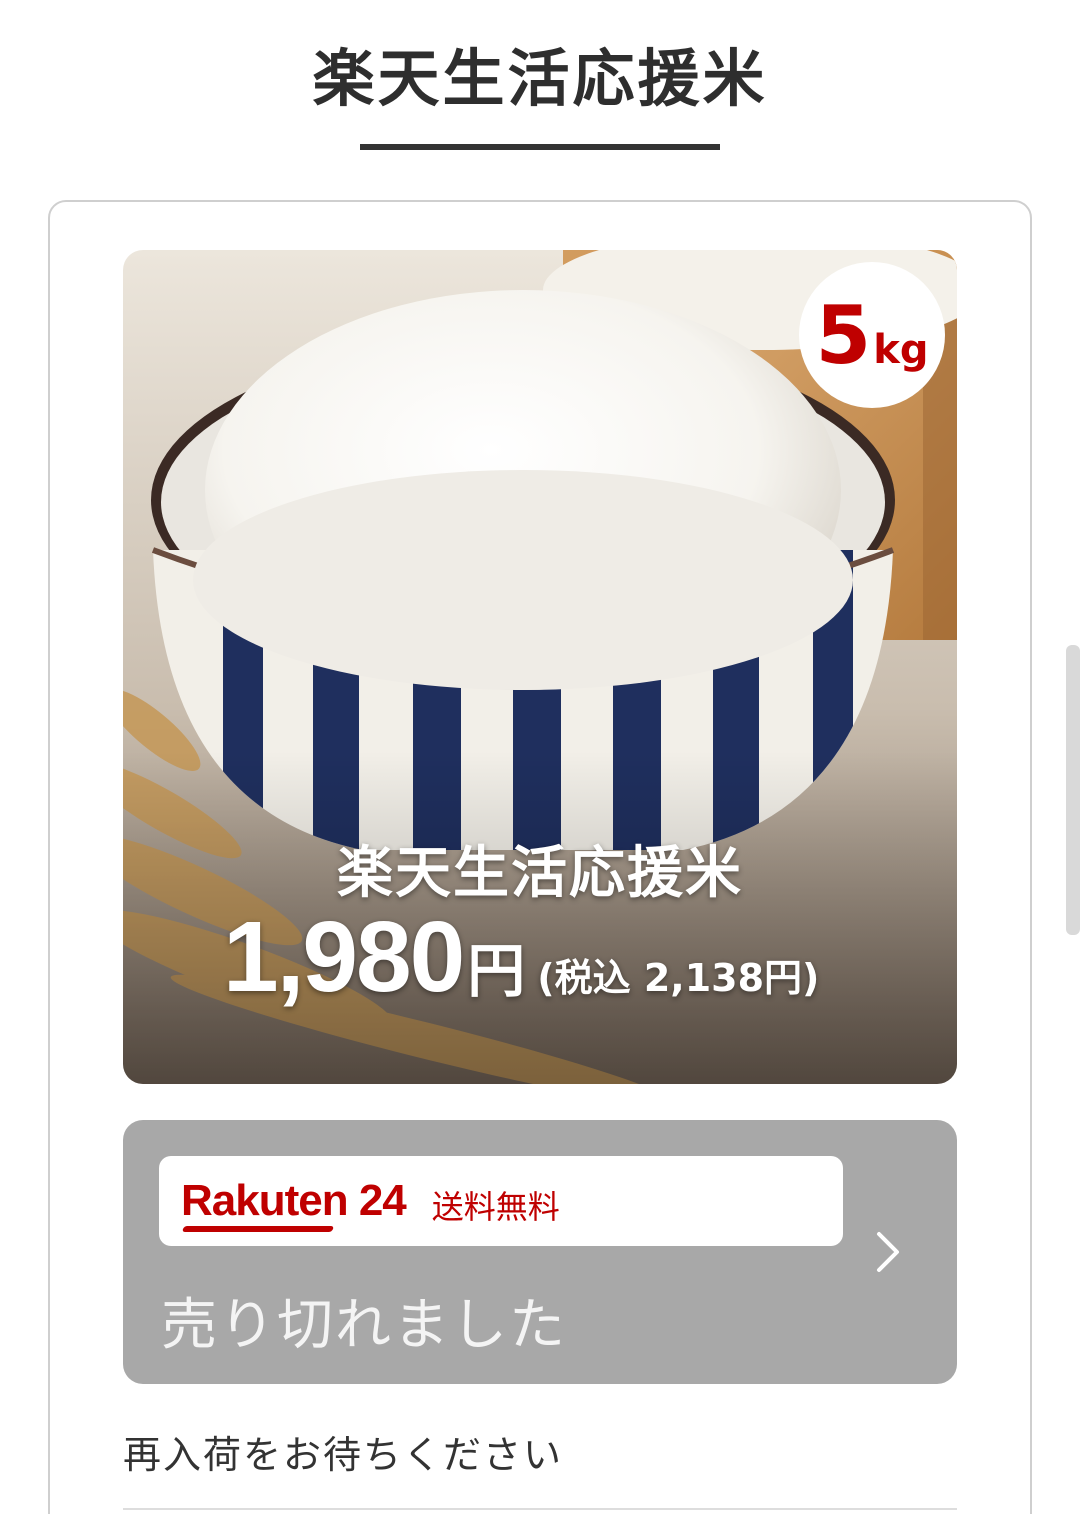 This screenshot has width=1080, height=1514. Describe the element at coordinates (540, 147) in the screenshot. I see `title-underline` at that location.